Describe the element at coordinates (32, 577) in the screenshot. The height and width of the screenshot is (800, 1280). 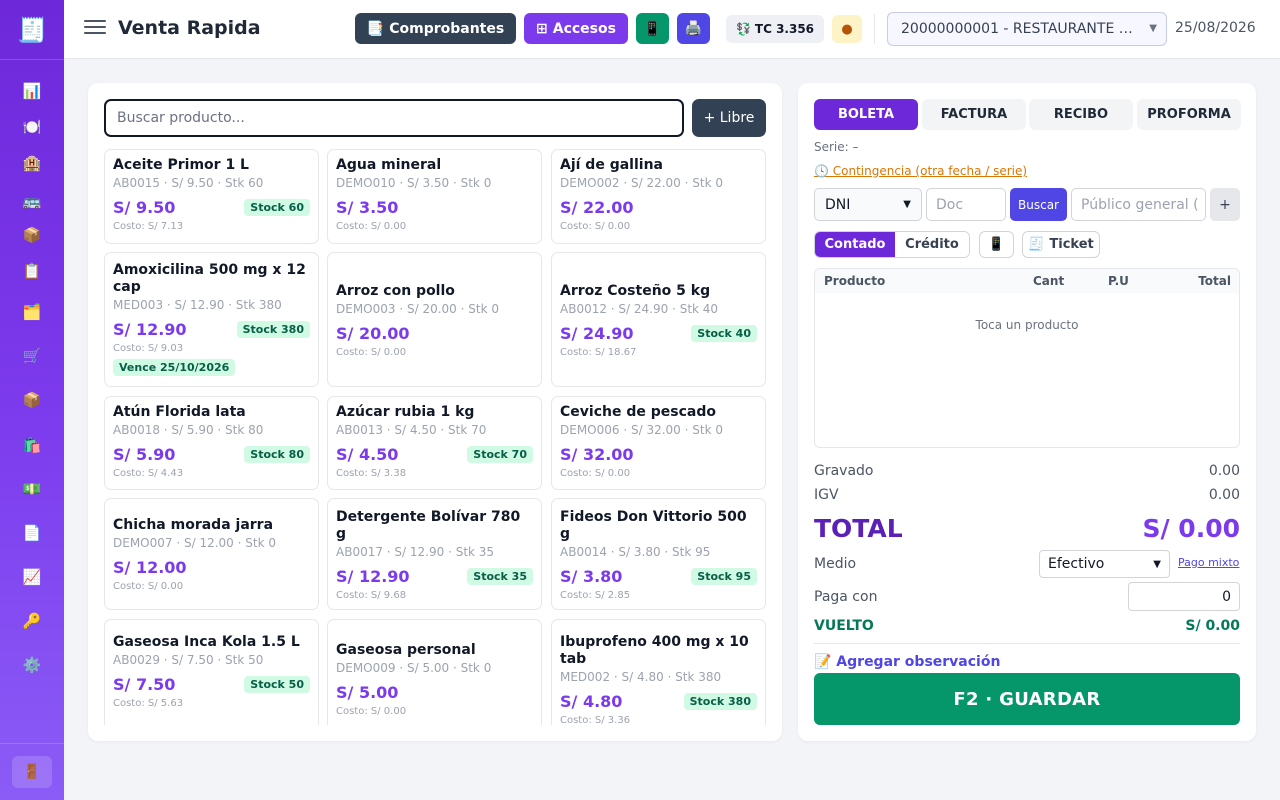
I see `sidebar-item-reports: 📈` at that location.